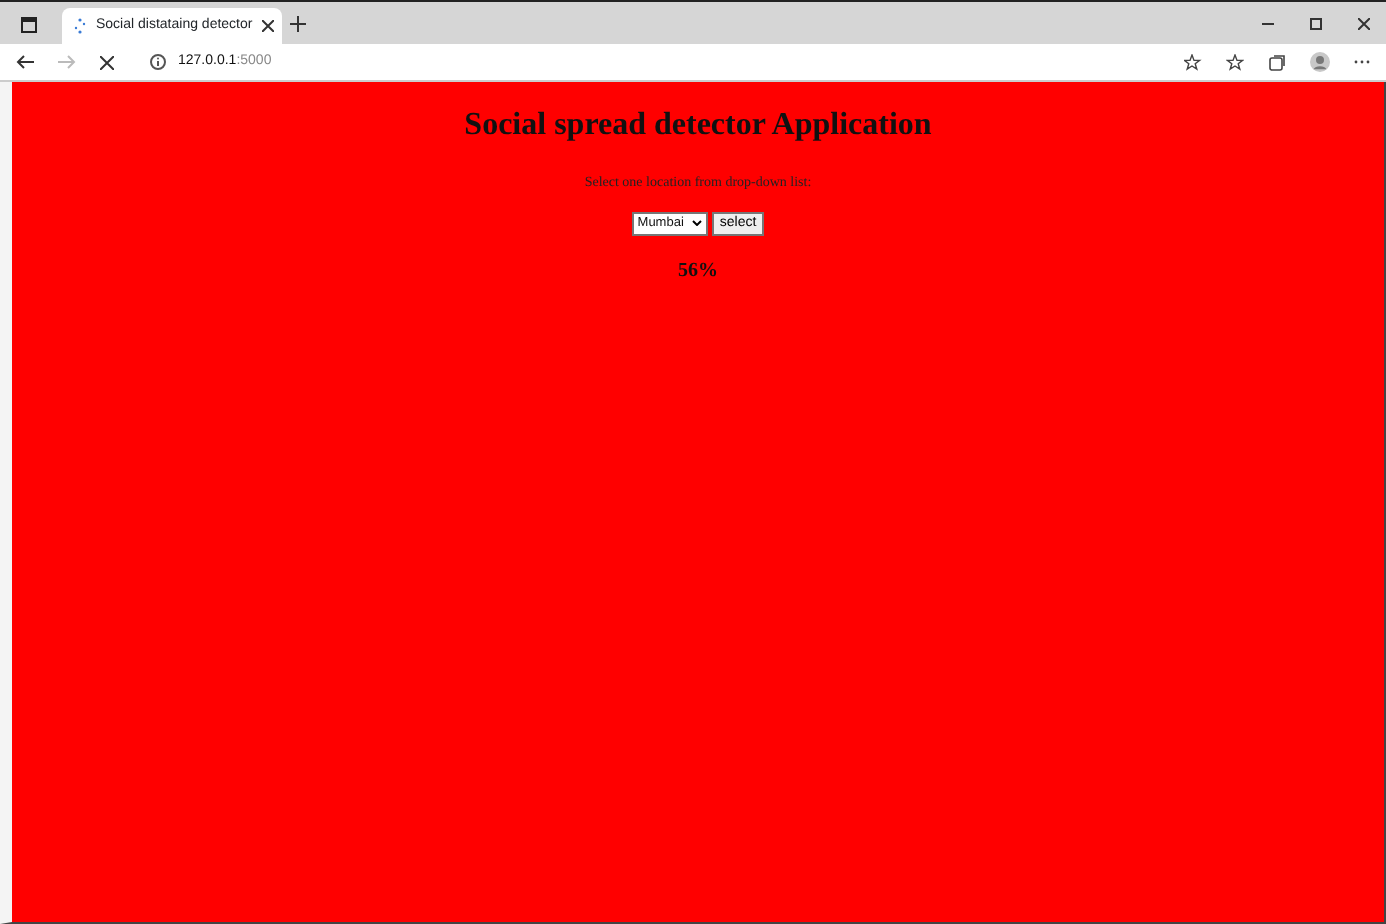 This screenshot has width=1386, height=924. What do you see at coordinates (1320, 62) in the screenshot?
I see `profile-icon` at bounding box center [1320, 62].